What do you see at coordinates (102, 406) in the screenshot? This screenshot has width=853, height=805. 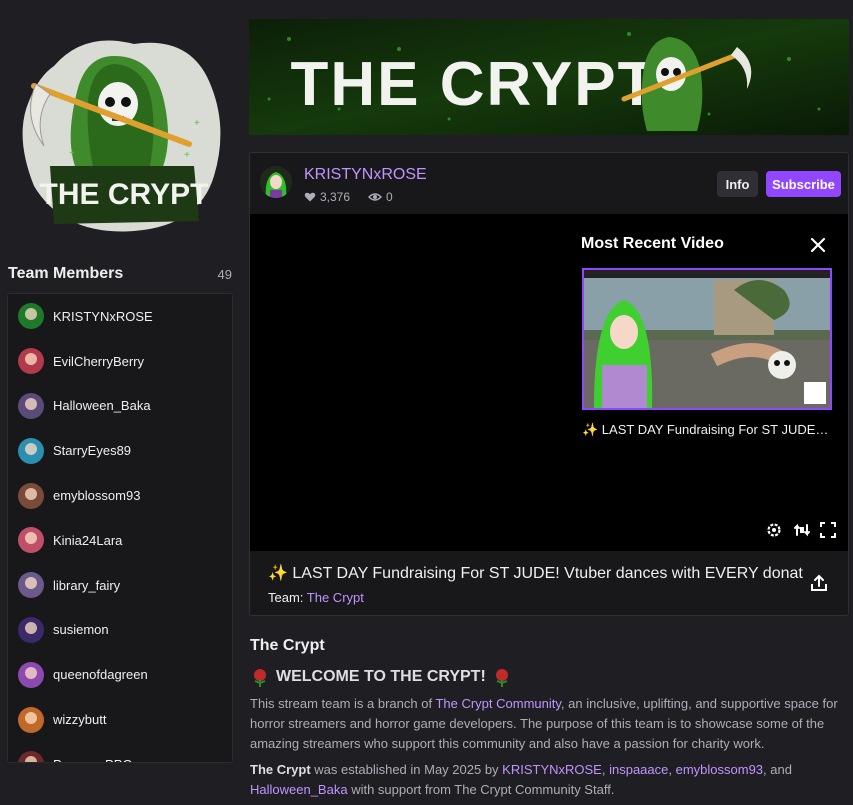 I see `member-name: Halloween_Baka` at bounding box center [102, 406].